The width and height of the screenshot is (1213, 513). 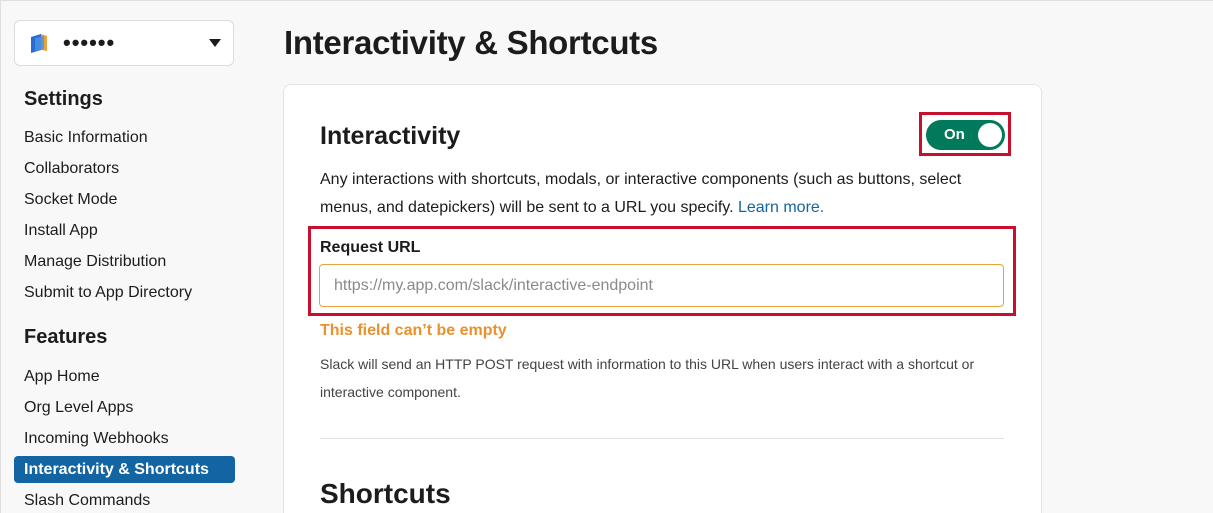 I want to click on sidebar-item-install-app: Install App, so click(x=124, y=230).